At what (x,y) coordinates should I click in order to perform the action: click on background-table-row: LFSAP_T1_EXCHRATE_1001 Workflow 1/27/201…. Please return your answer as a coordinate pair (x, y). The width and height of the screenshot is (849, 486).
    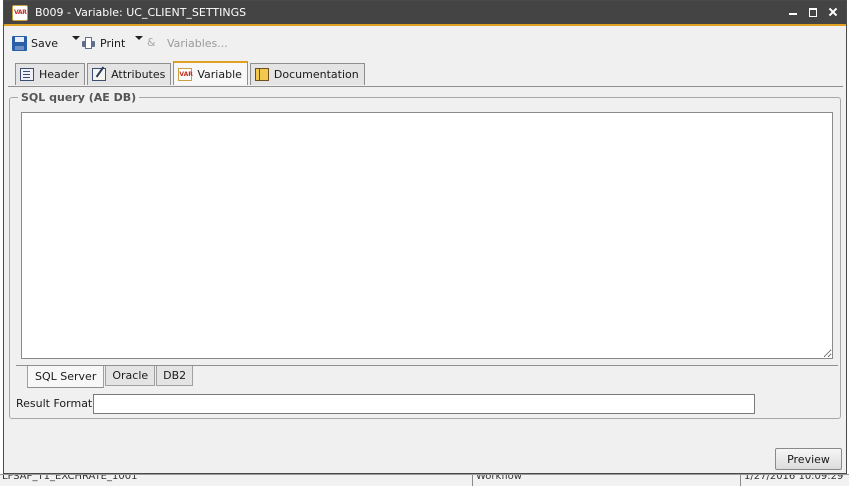
    Looking at the image, I should click on (424, 480).